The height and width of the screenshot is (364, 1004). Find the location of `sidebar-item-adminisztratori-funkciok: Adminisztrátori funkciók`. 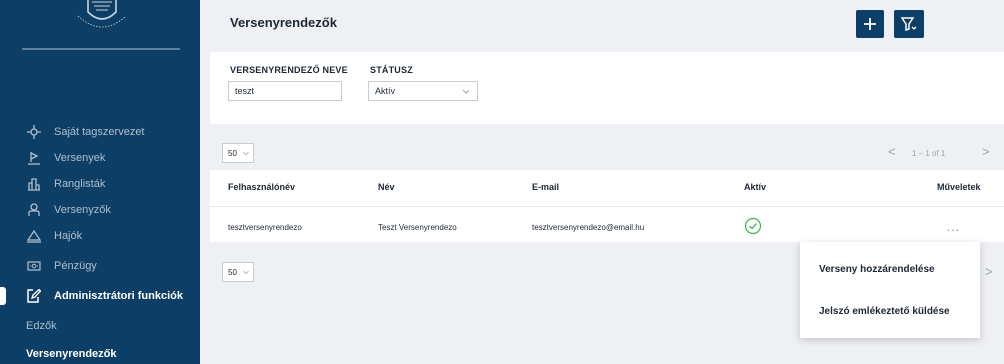

sidebar-item-adminisztratori-funkciok: Adminisztrátori funkciók is located at coordinates (100, 296).